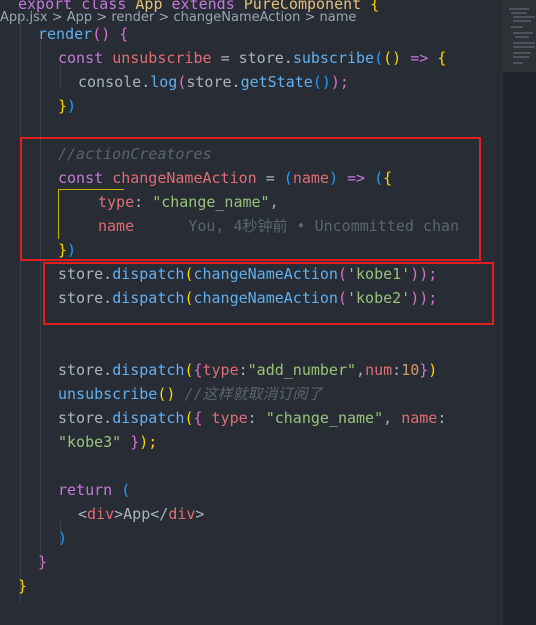 This screenshot has width=536, height=625. Describe the element at coordinates (268, 293) in the screenshot. I see `annotation-box-dispatch-calls` at that location.